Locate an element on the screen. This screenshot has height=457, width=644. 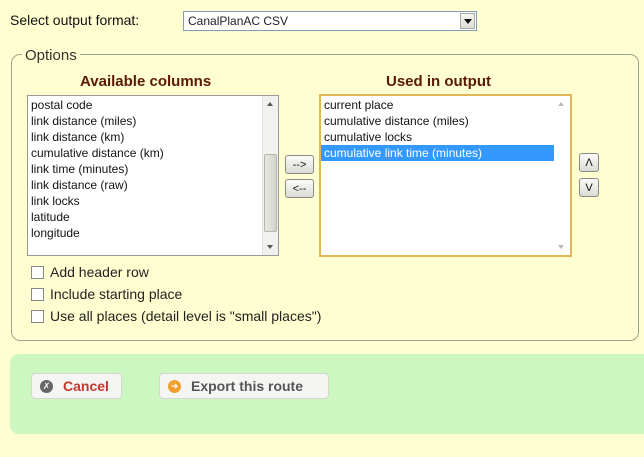
used-list-scrollbar is located at coordinates (562, 175).